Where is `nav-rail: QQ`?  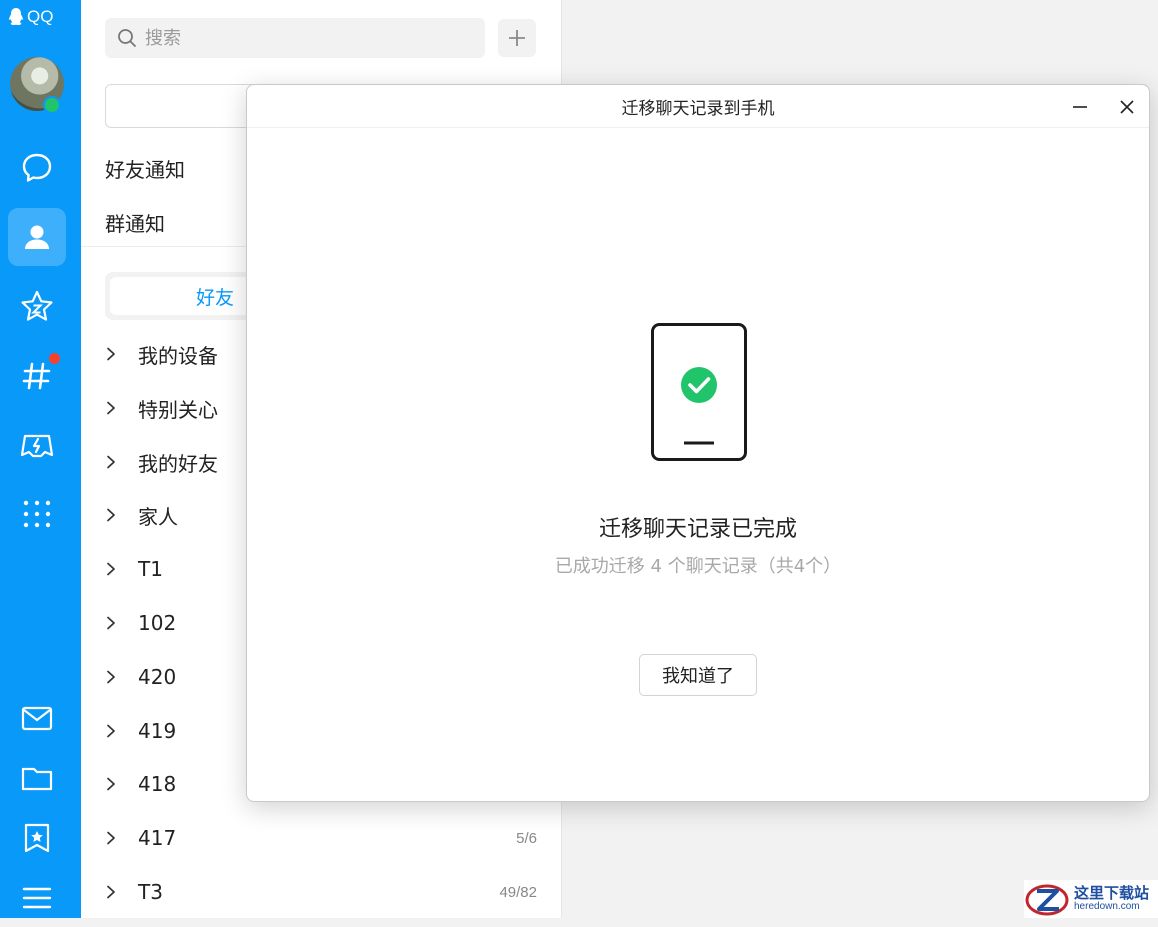 nav-rail: QQ is located at coordinates (40, 459).